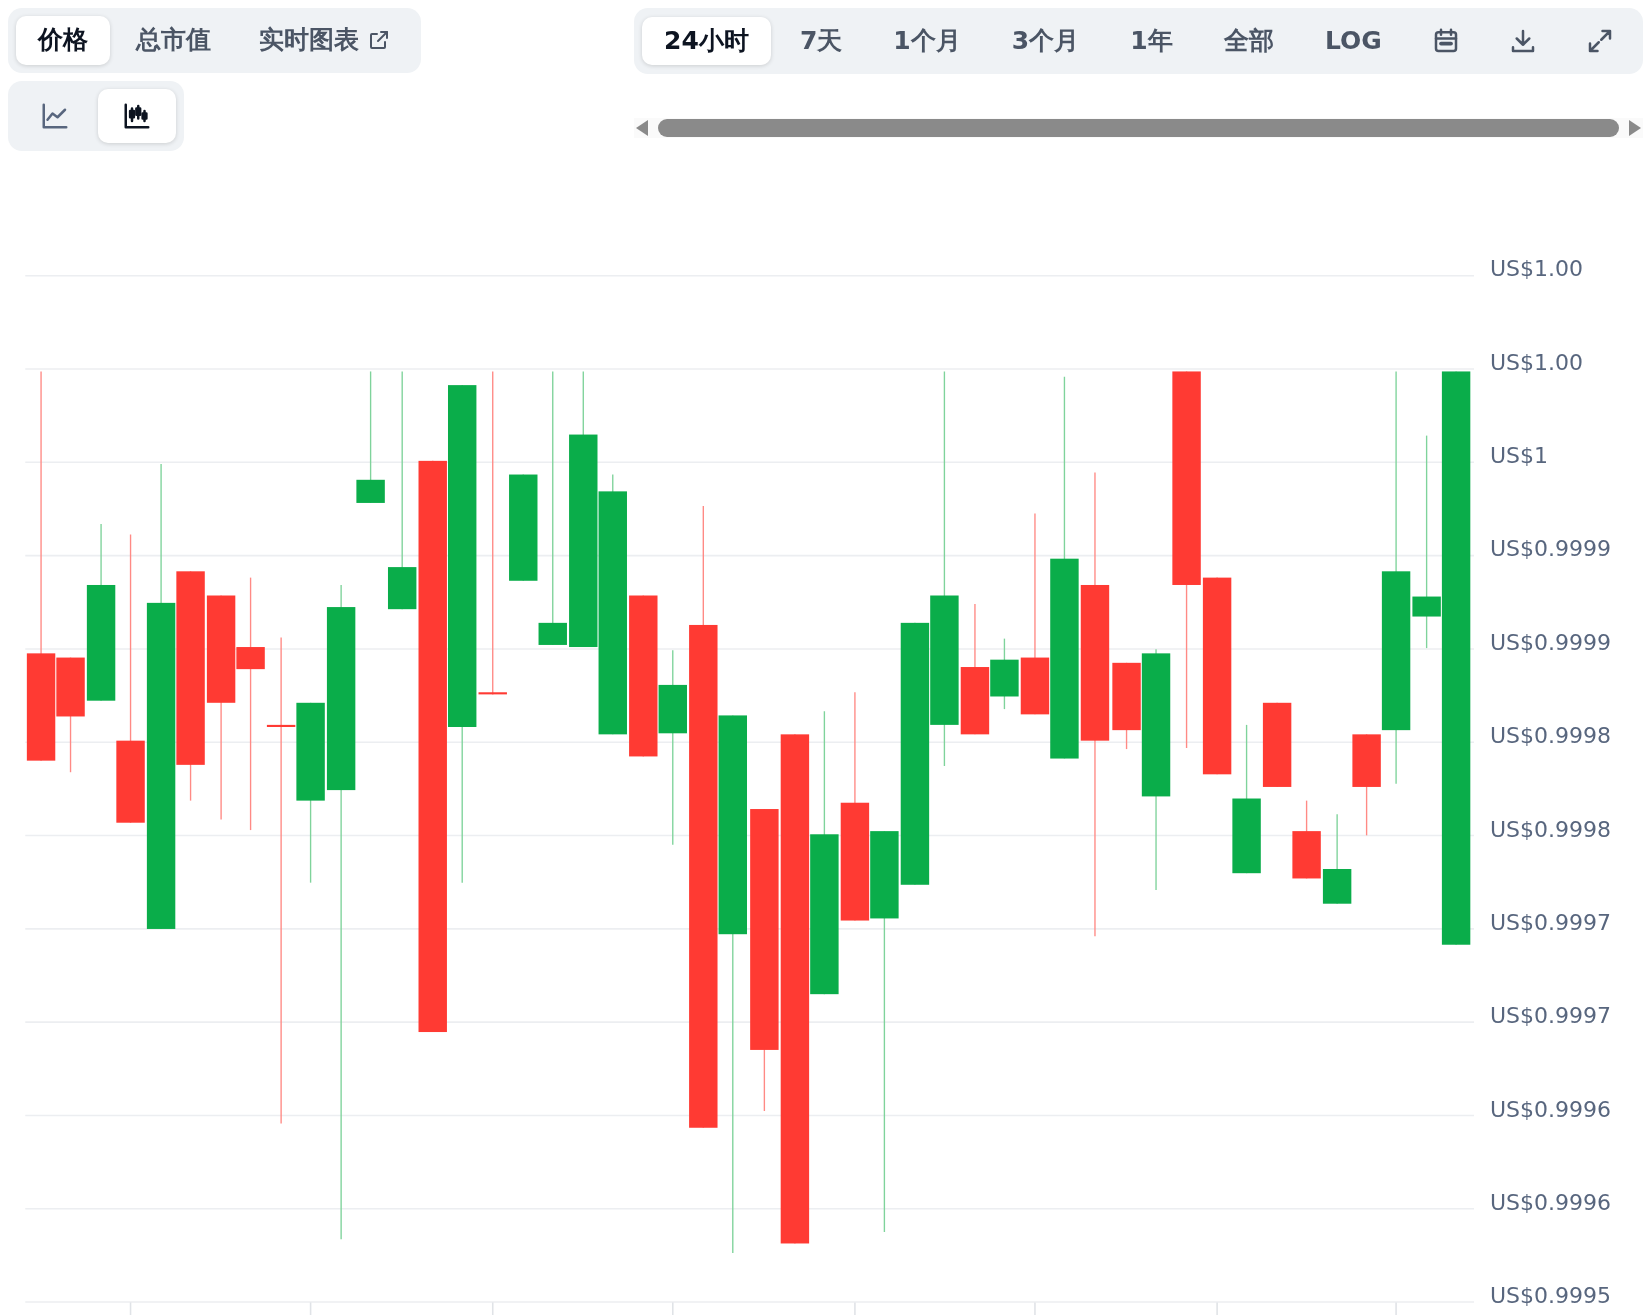 The image size is (1651, 1315). Describe the element at coordinates (1045, 41) in the screenshot. I see `range-tab: 3个月` at that location.